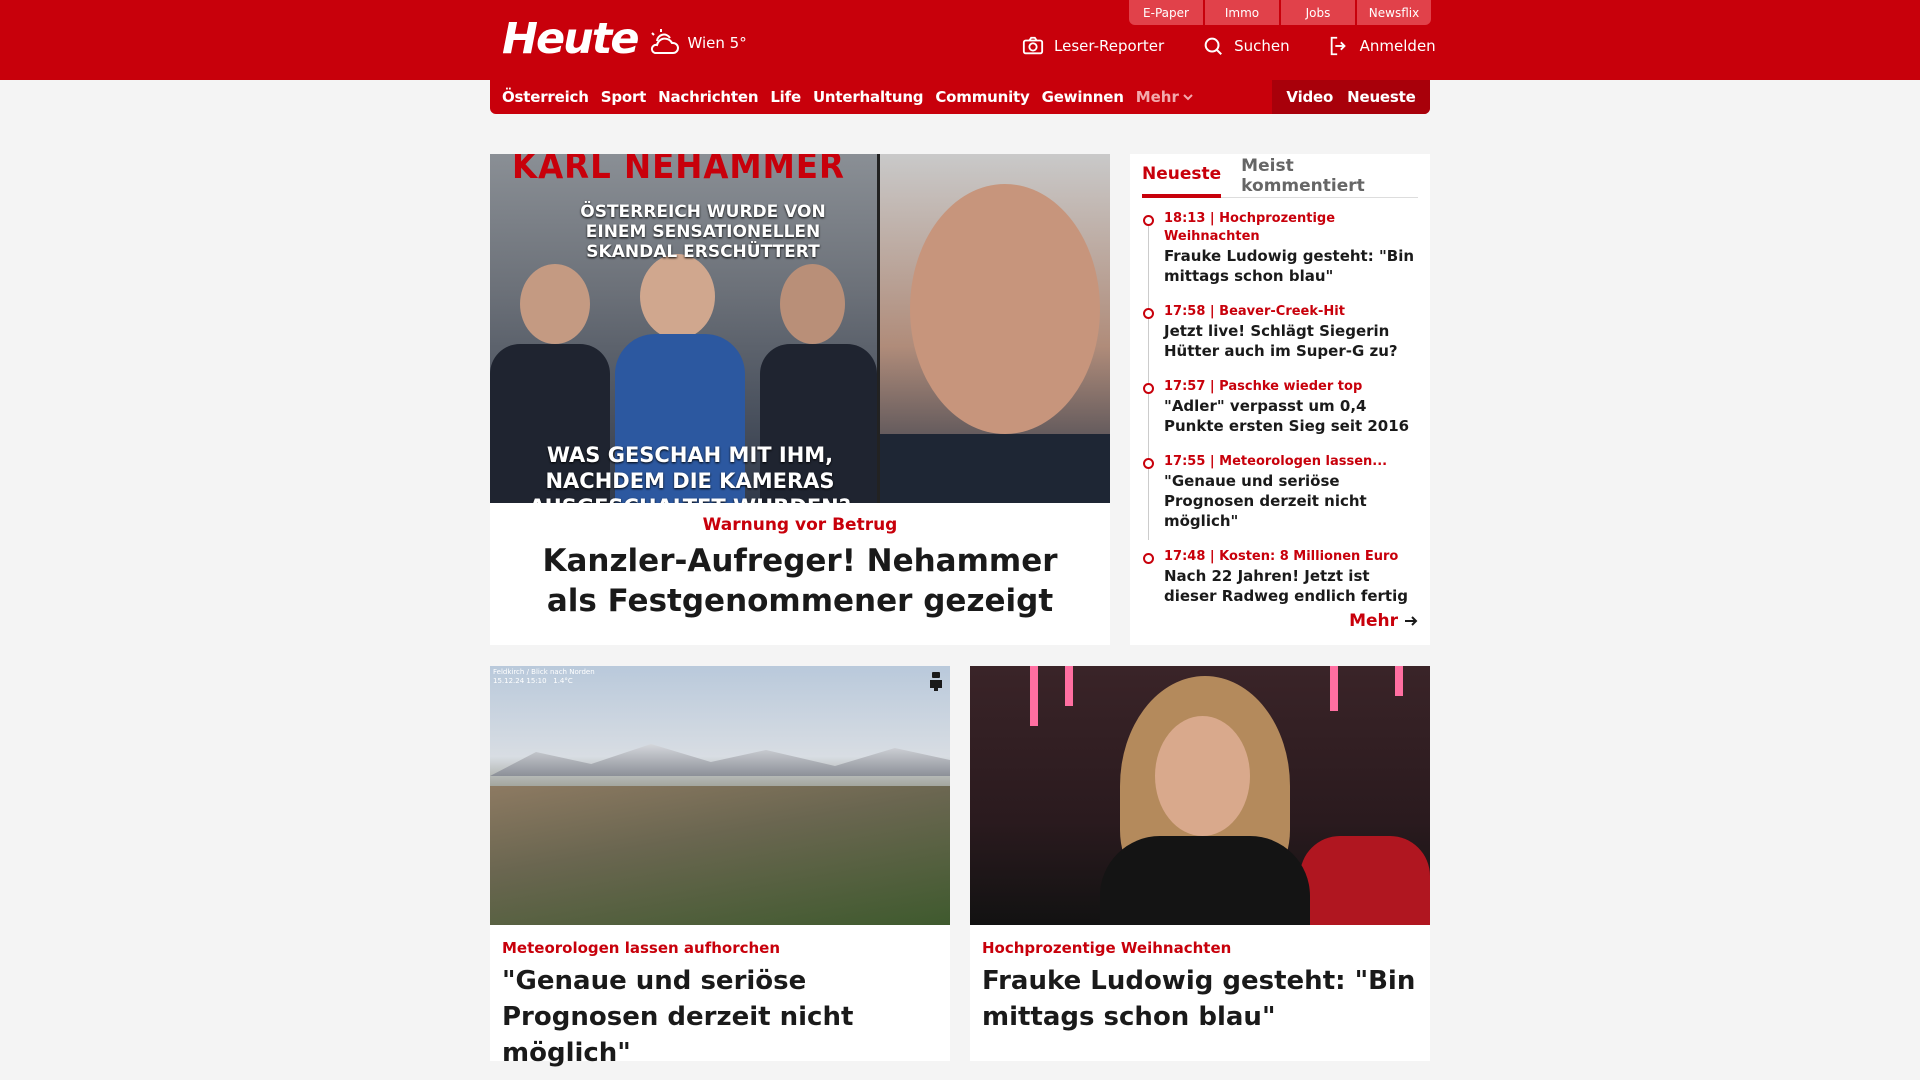  Describe the element at coordinates (717, 43) in the screenshot. I see `weather-text: Wien 5°` at that location.